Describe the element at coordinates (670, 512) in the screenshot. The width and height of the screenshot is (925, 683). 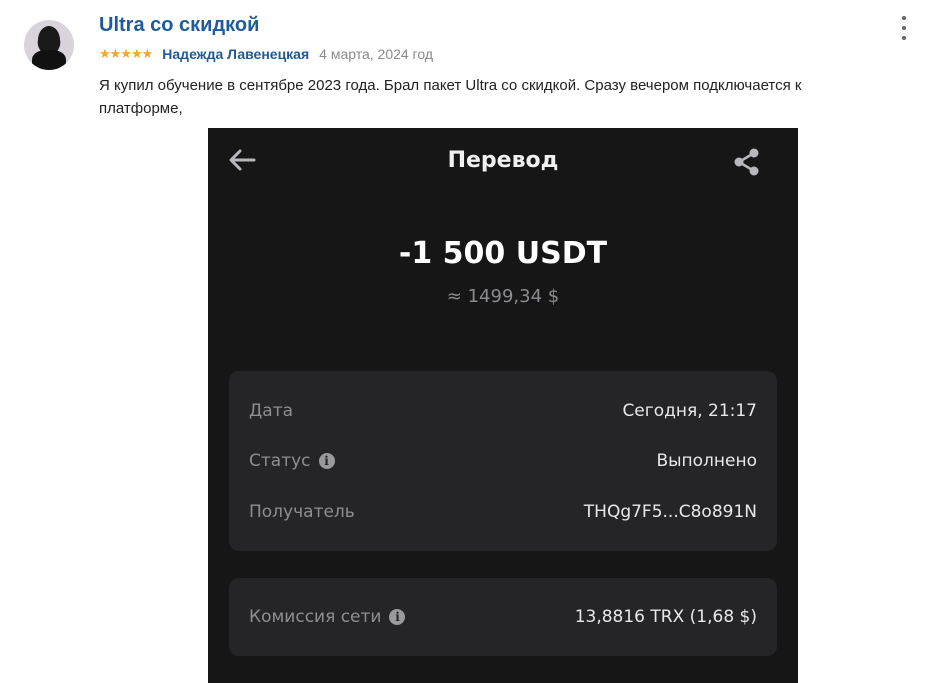
I see `detail-value: THQg7F5...C8o891N` at that location.